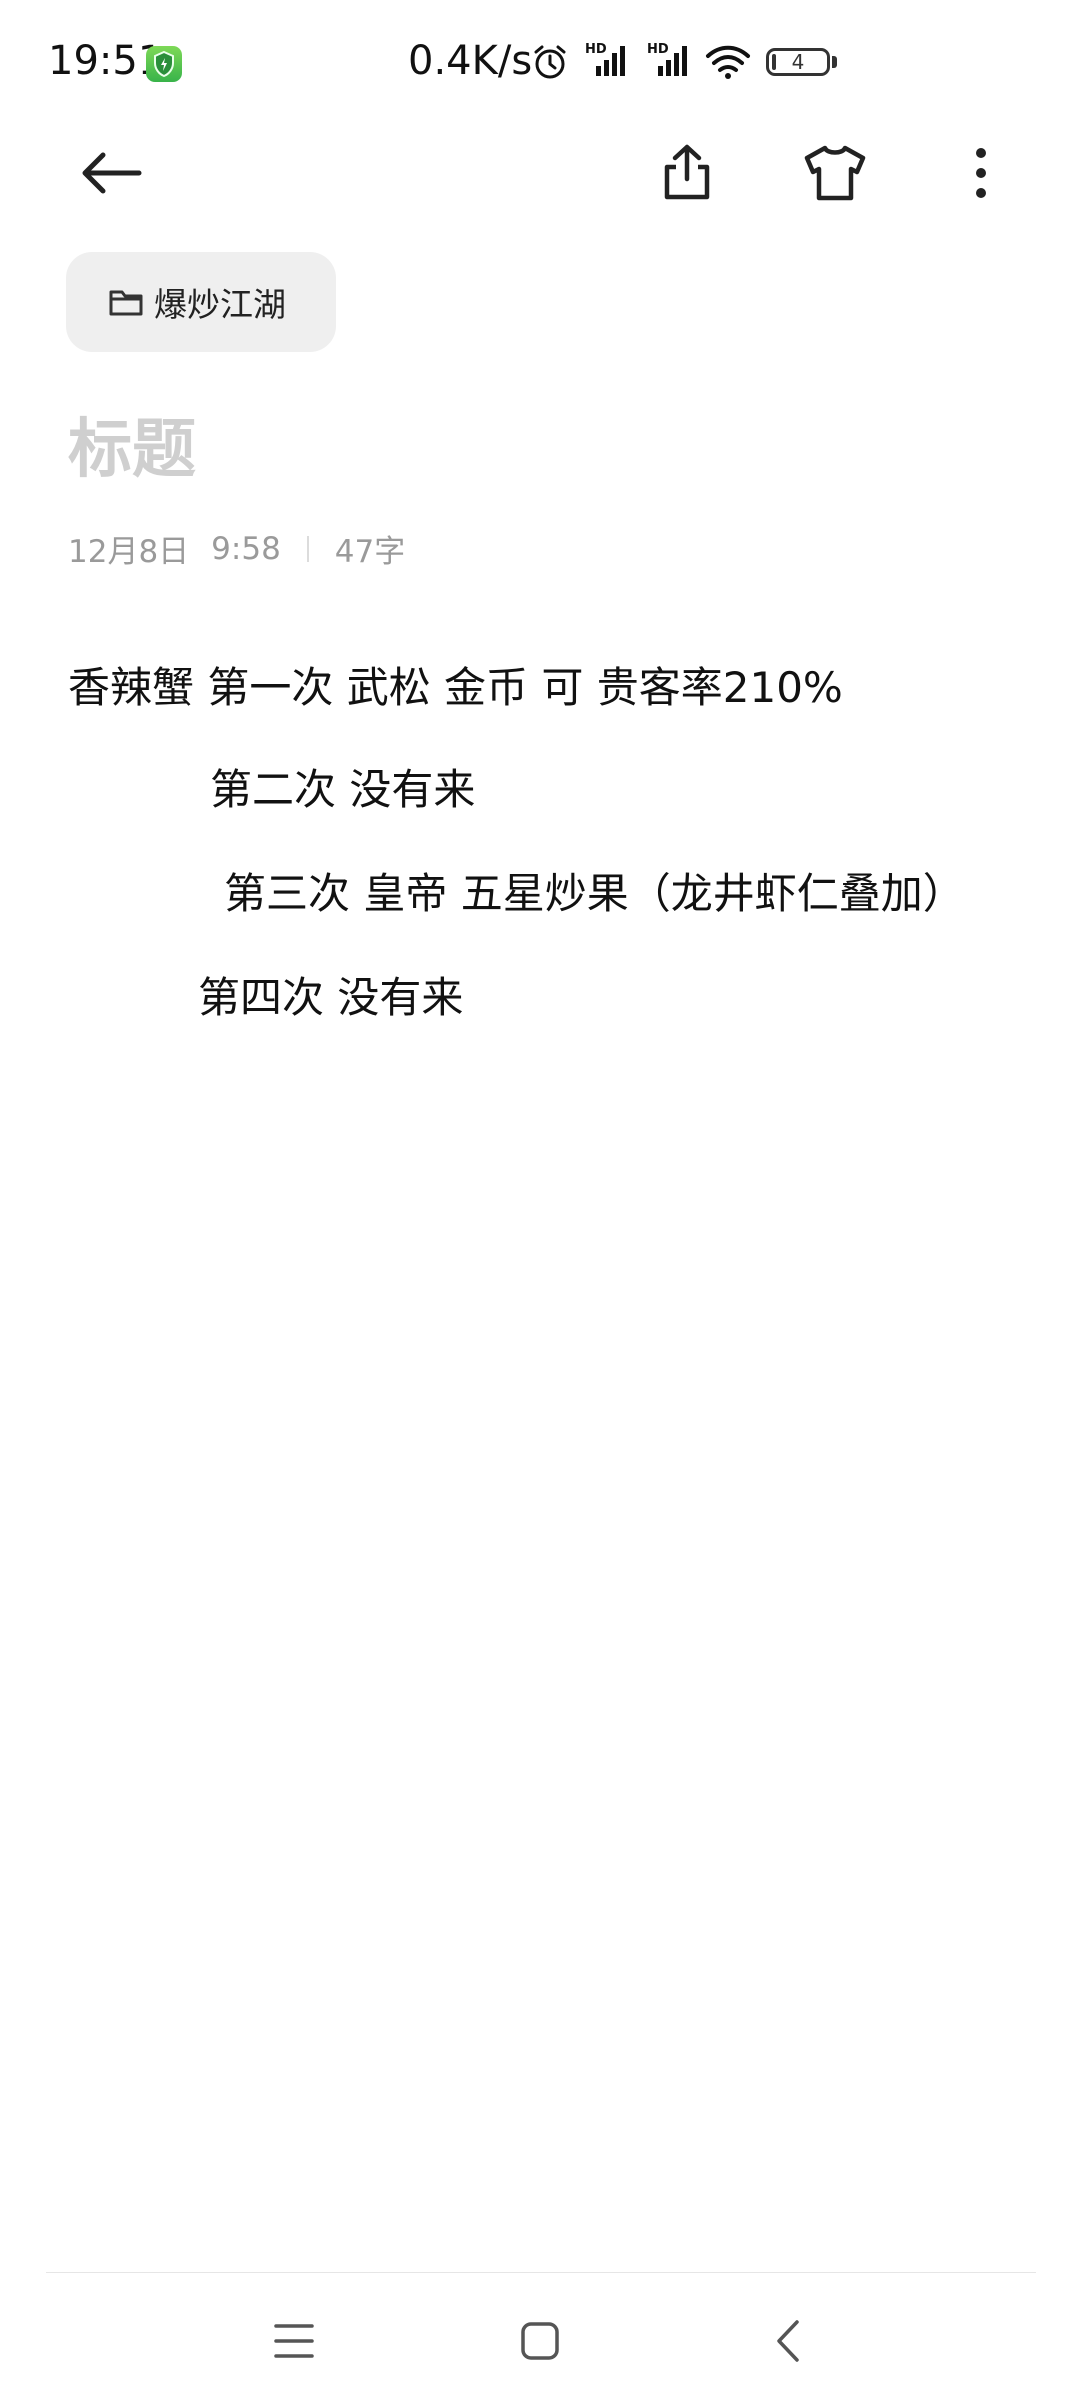  What do you see at coordinates (470, 61) in the screenshot?
I see `network-speed: 0.4K/s` at bounding box center [470, 61].